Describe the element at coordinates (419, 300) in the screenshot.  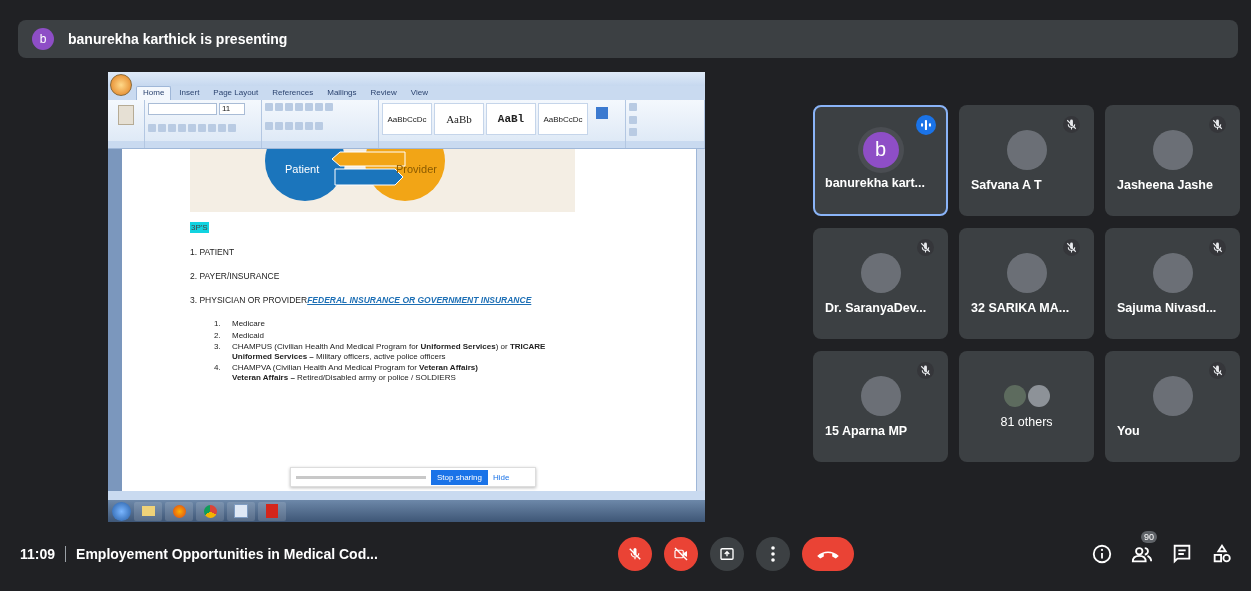
I see `document-link: FEDERAL INSURANCE OR GOVERNMENT INSURANCE` at that location.